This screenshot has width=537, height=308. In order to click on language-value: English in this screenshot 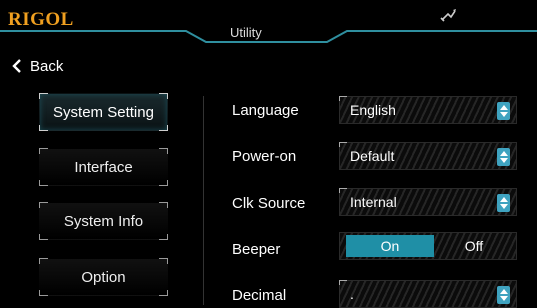, I will do `click(373, 110)`.